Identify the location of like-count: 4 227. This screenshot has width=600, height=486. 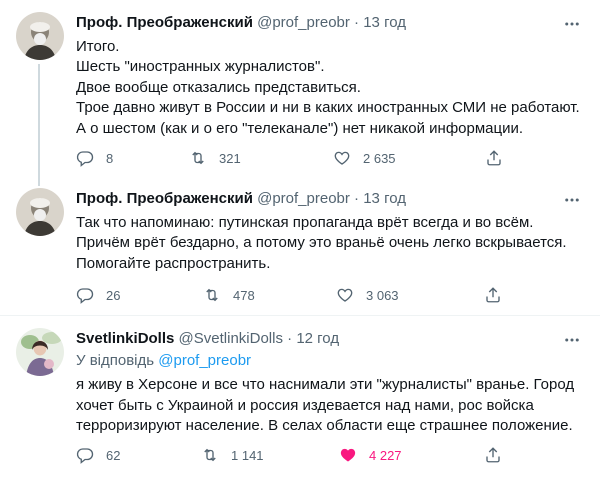
(385, 455).